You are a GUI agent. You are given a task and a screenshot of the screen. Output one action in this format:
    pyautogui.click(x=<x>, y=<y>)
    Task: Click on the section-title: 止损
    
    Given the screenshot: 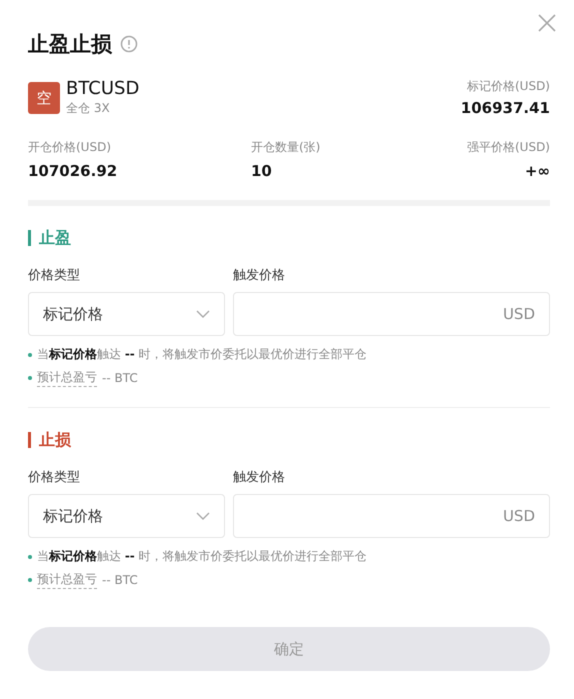 What is the action you would take?
    pyautogui.click(x=289, y=440)
    